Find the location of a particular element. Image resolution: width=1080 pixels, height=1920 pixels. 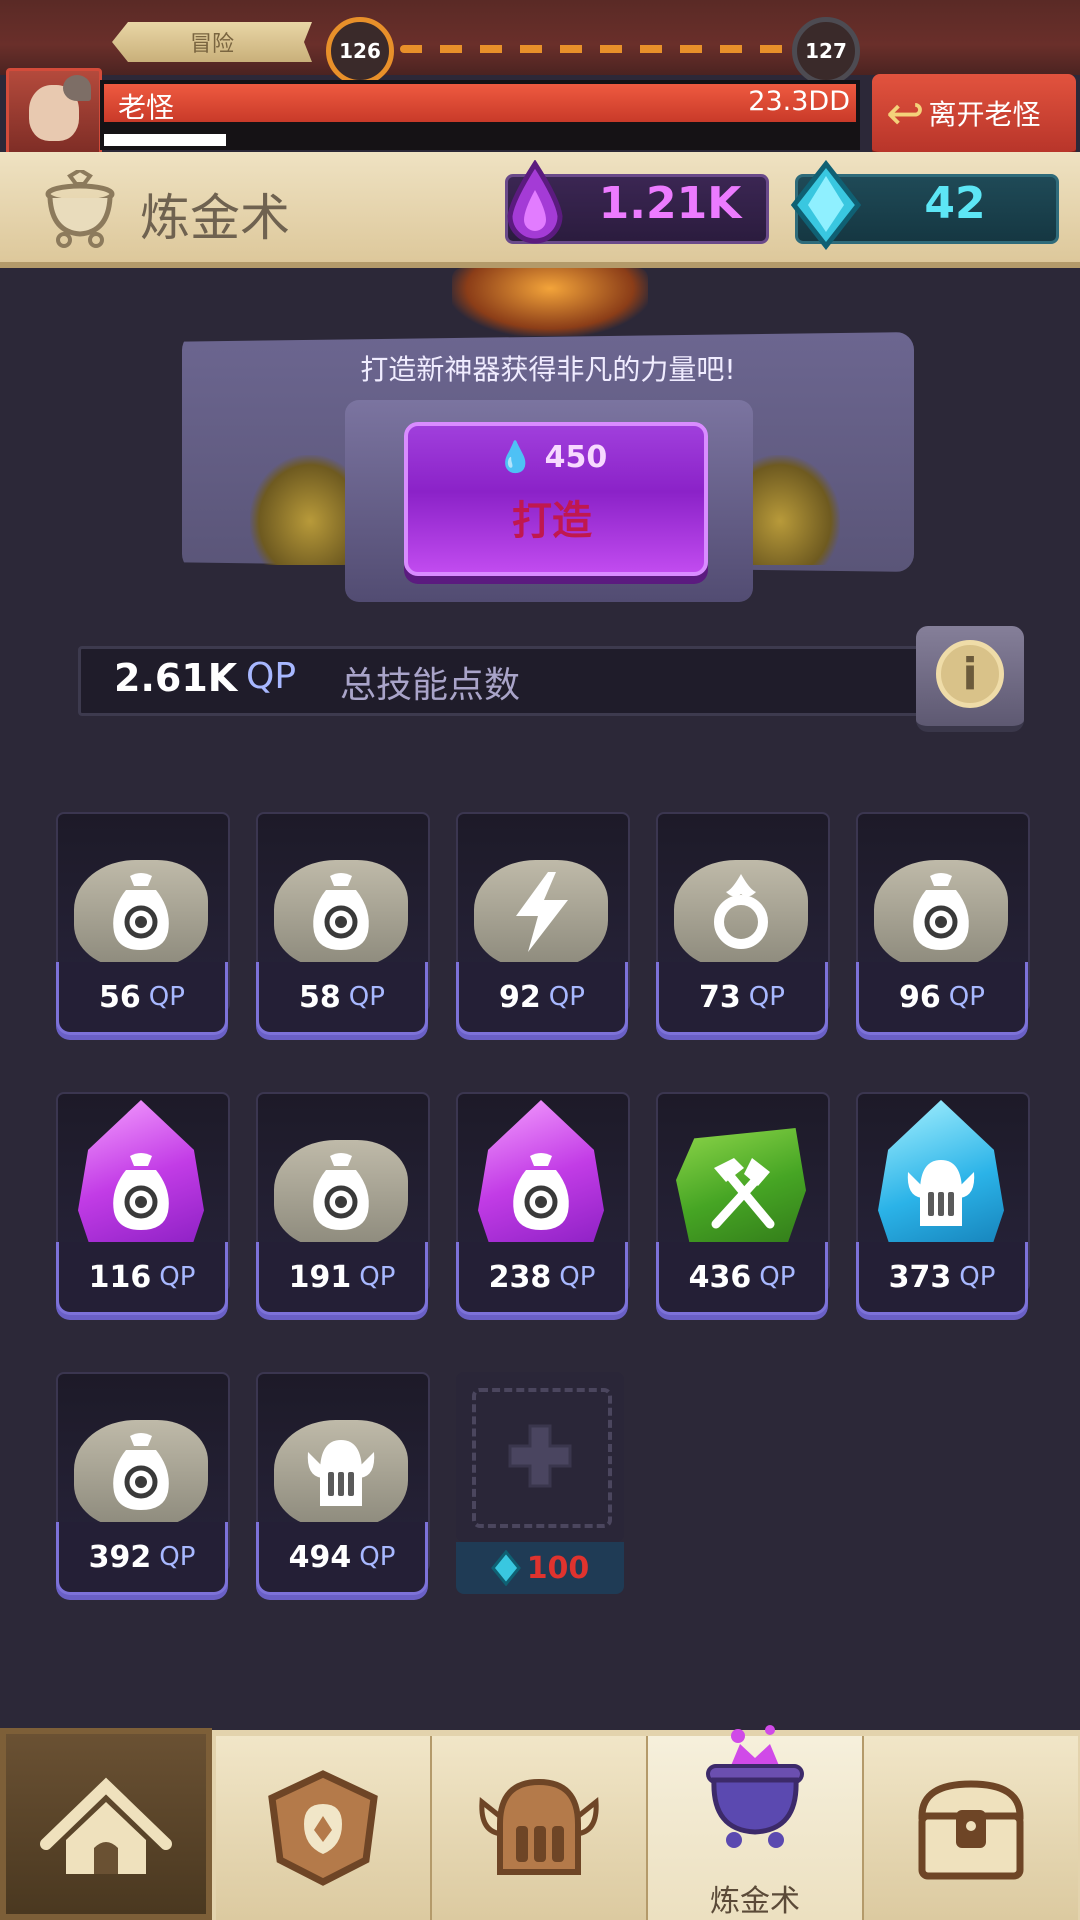

artifact-qp-label: 373 QP is located at coordinates (942, 1278).